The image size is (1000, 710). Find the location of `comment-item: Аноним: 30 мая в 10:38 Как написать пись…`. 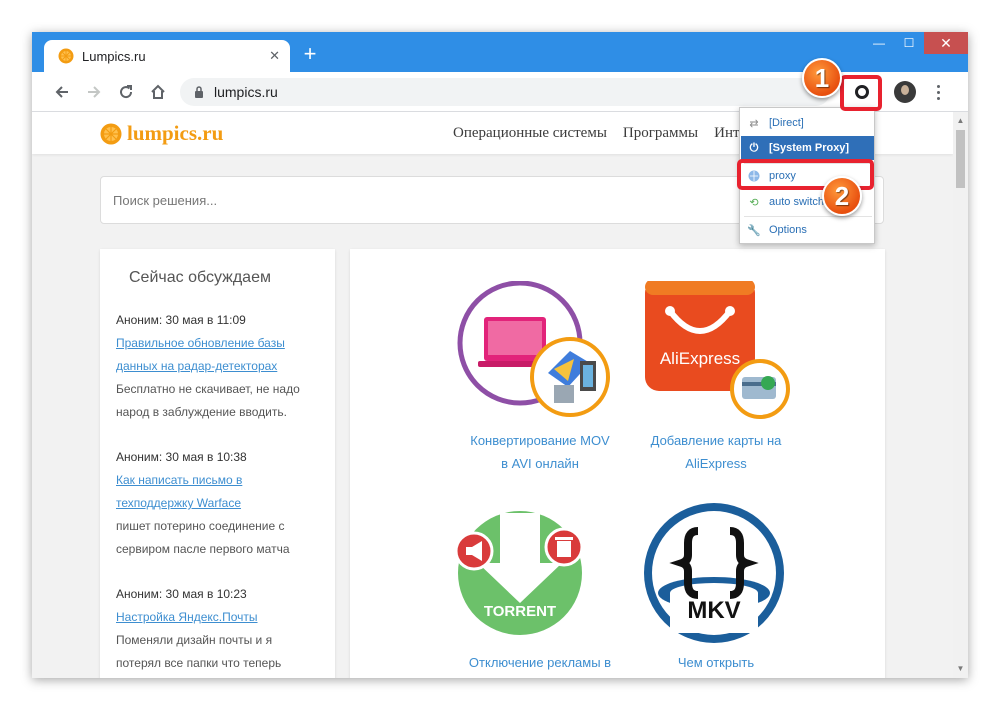

comment-item: Аноним: 30 мая в 10:38 Как написать пись… is located at coordinates (217, 503).